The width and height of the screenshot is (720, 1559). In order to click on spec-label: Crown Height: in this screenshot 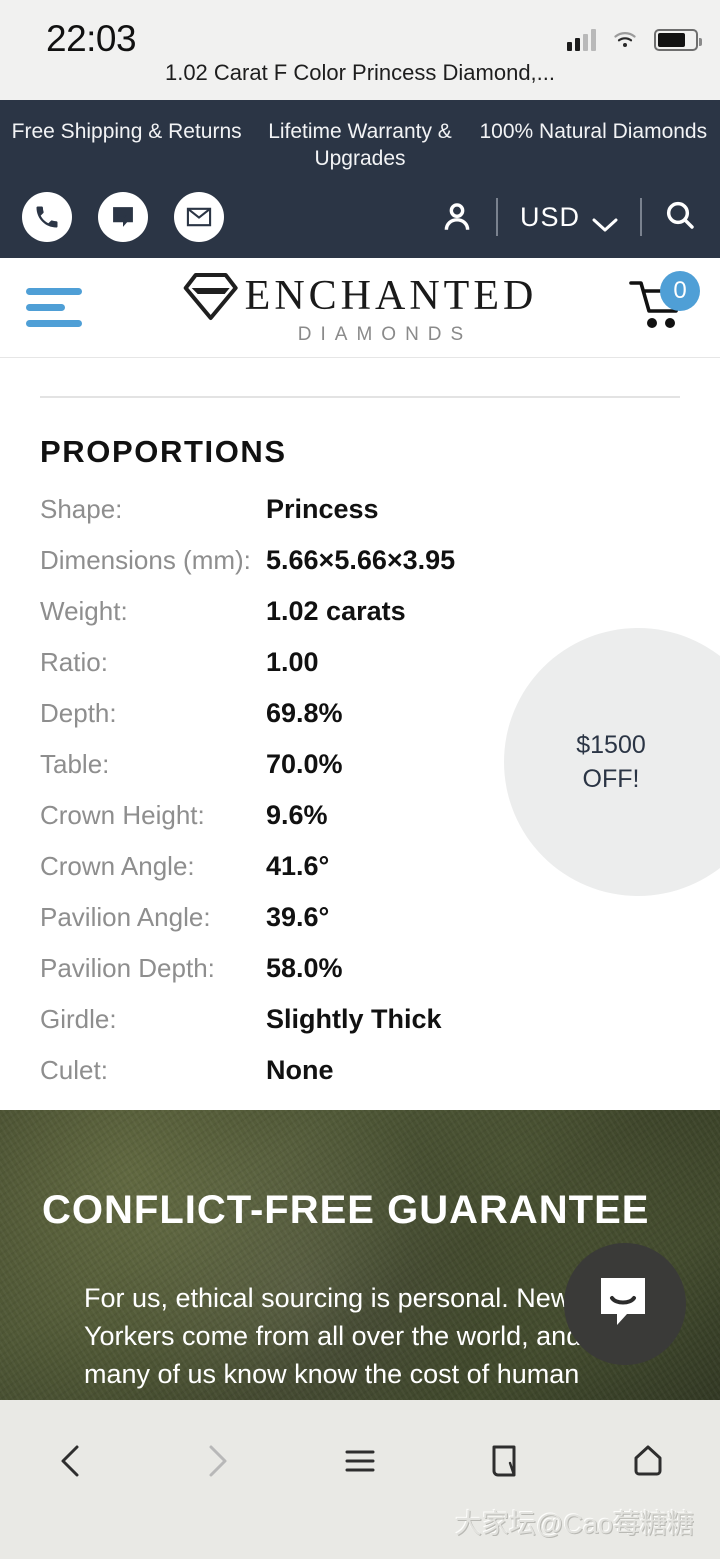, I will do `click(122, 815)`.